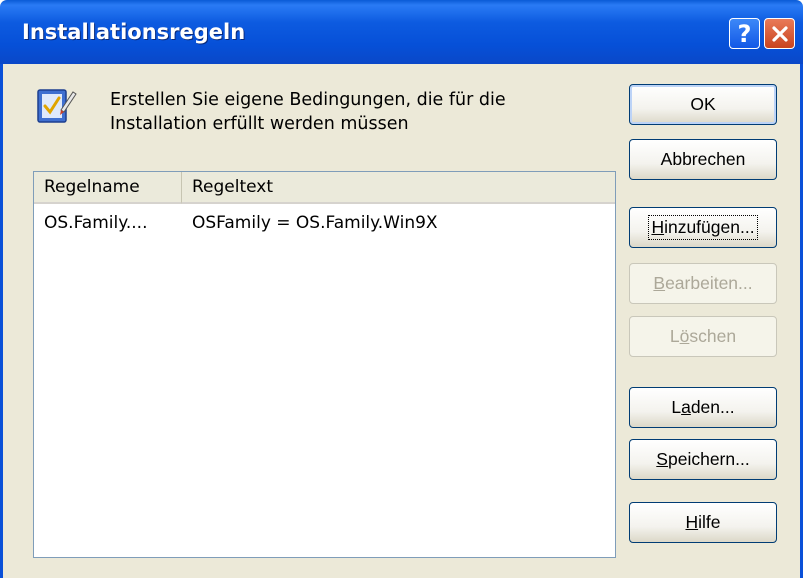 This screenshot has width=803, height=578. Describe the element at coordinates (259, 124) in the screenshot. I see `description-line-2: Installation erfüllt werden müssen` at that location.